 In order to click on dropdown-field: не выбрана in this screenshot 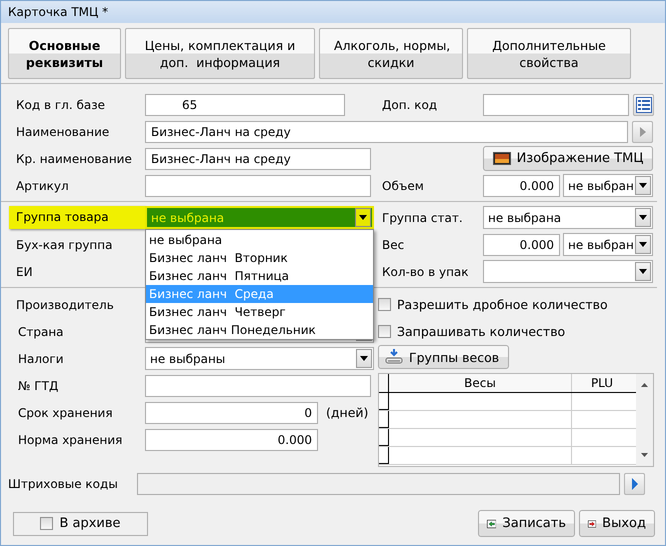, I will do `click(568, 217)`.